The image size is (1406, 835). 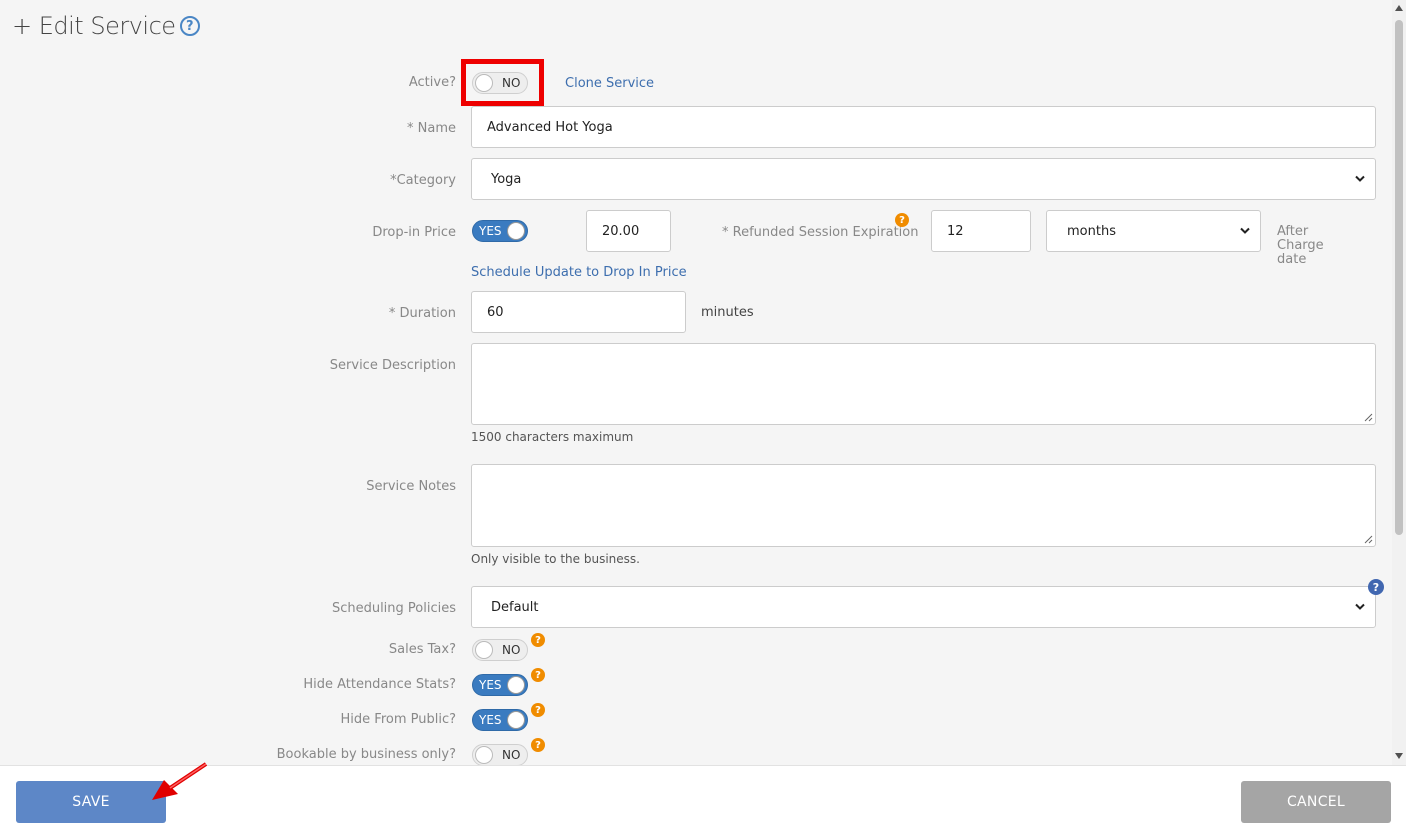 I want to click on refund-expiration-input: 12, so click(x=981, y=231).